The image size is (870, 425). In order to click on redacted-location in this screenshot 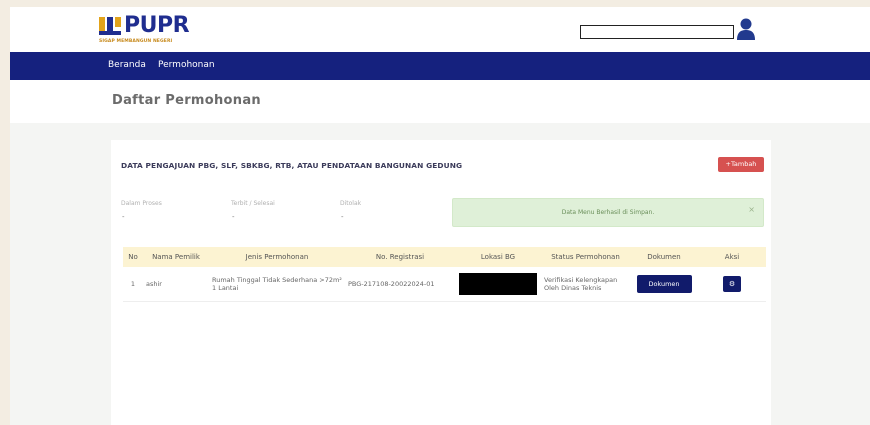, I will do `click(498, 283)`.